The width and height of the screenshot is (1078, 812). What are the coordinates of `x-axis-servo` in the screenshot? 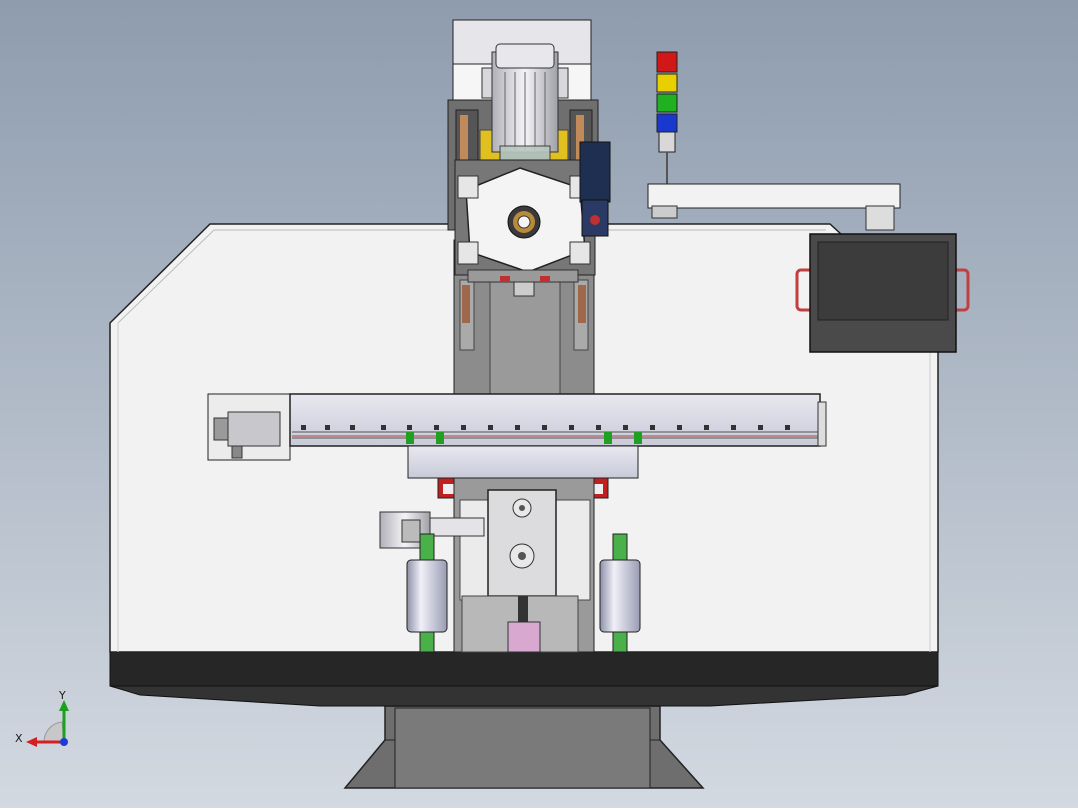 It's located at (249, 427).